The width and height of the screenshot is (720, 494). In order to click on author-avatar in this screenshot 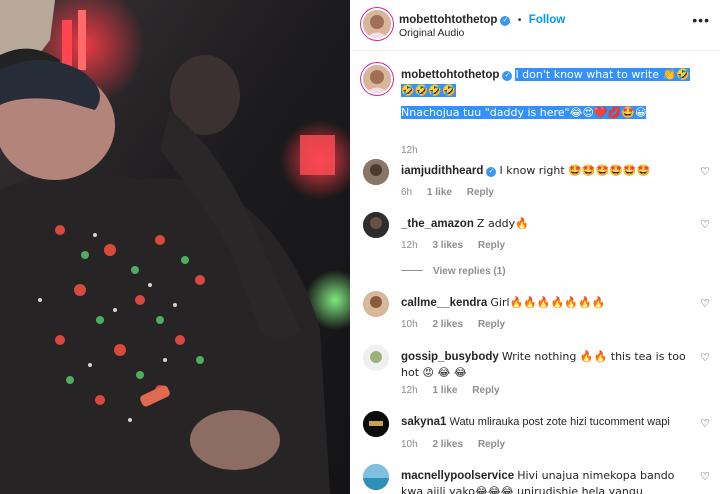, I will do `click(377, 24)`.